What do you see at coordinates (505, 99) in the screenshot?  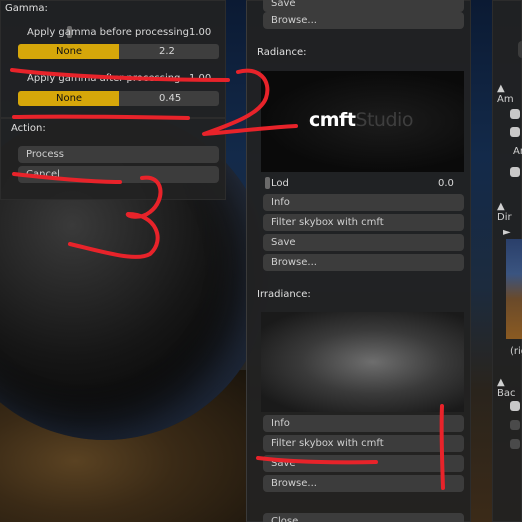 I see `ambient-header-label: Am` at bounding box center [505, 99].